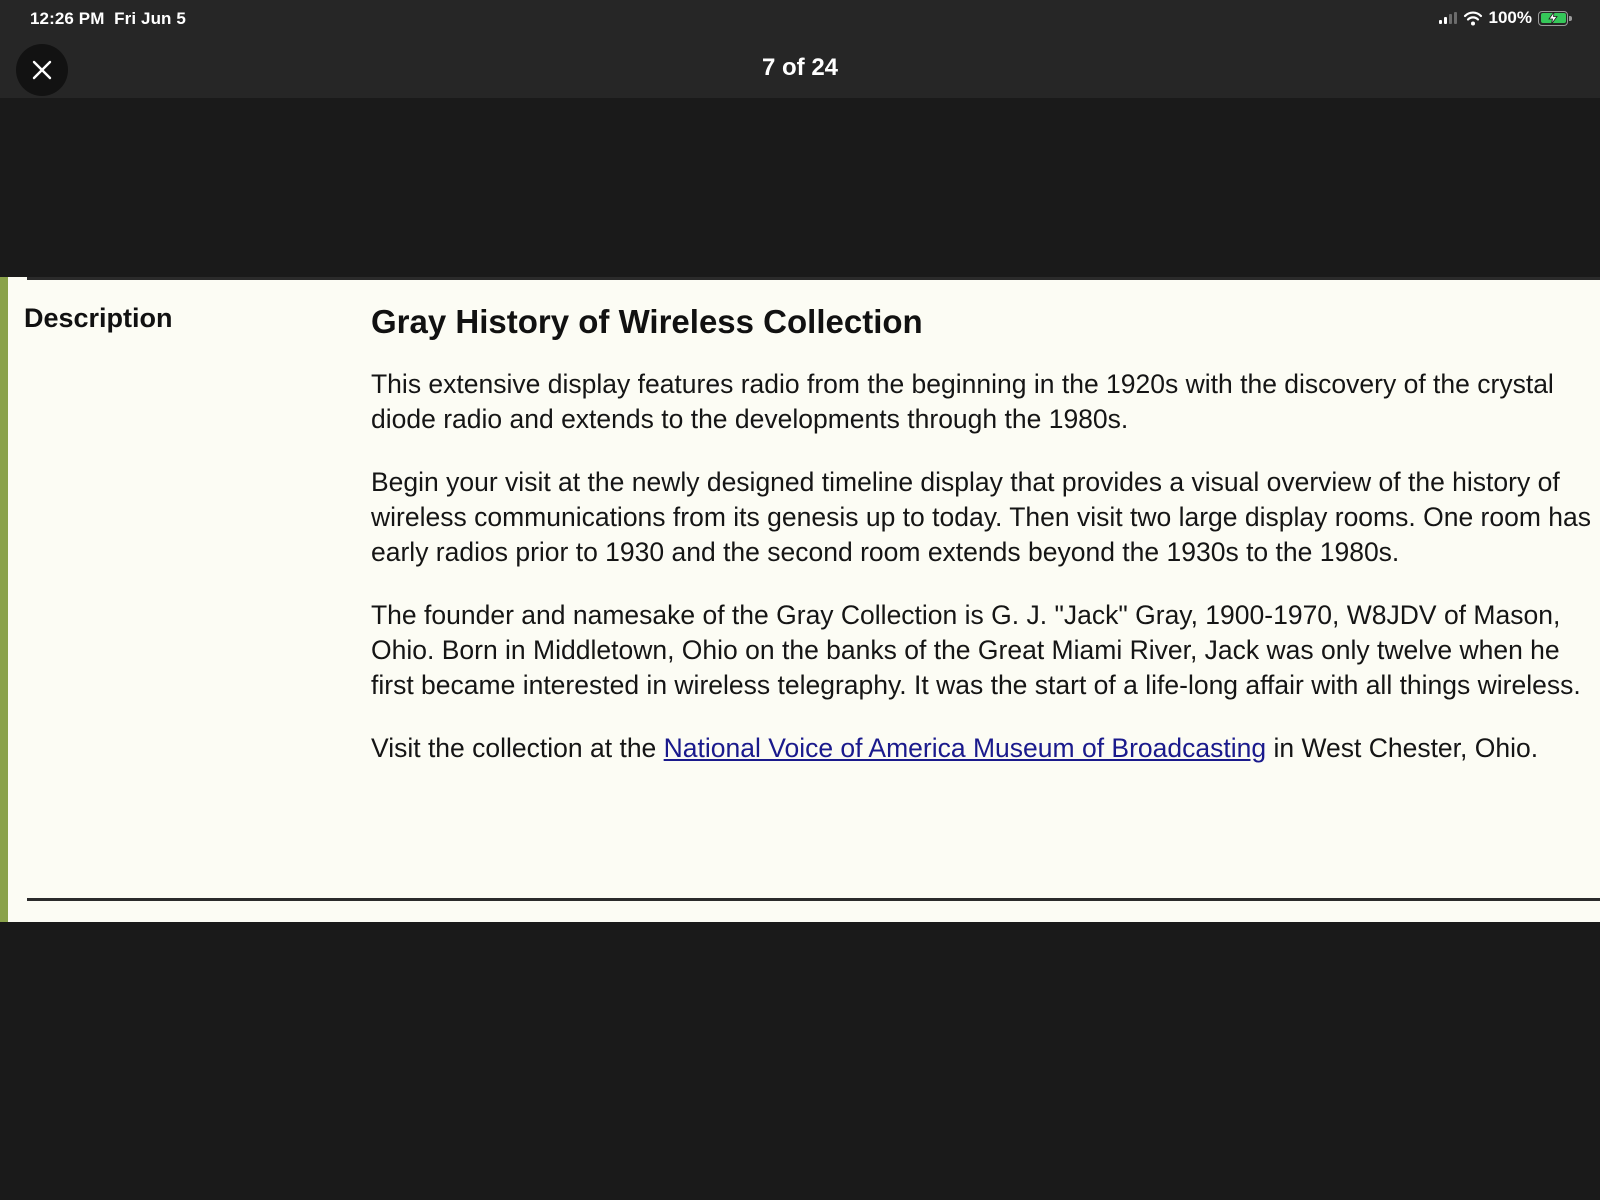 The height and width of the screenshot is (1200, 1600). I want to click on status-bar: 12:26 PM Fri Jun 5 100%, so click(800, 20).